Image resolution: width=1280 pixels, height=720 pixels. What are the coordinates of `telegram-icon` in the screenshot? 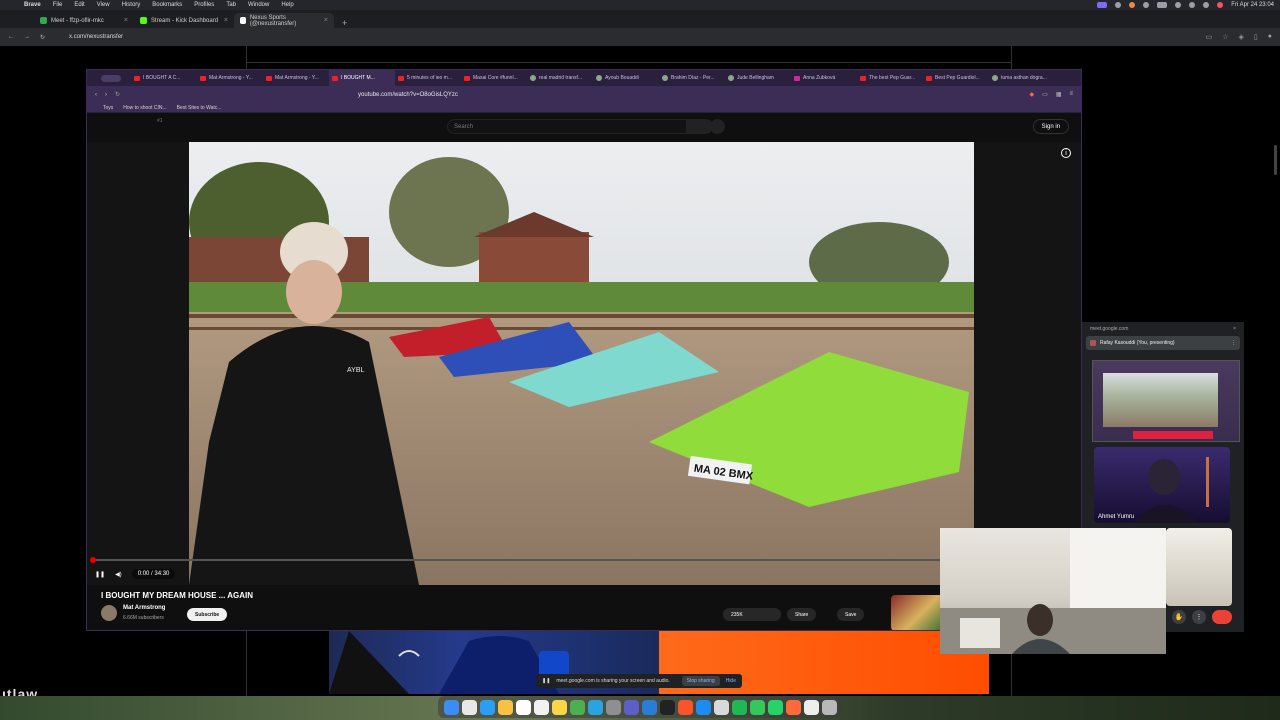 It's located at (595, 707).